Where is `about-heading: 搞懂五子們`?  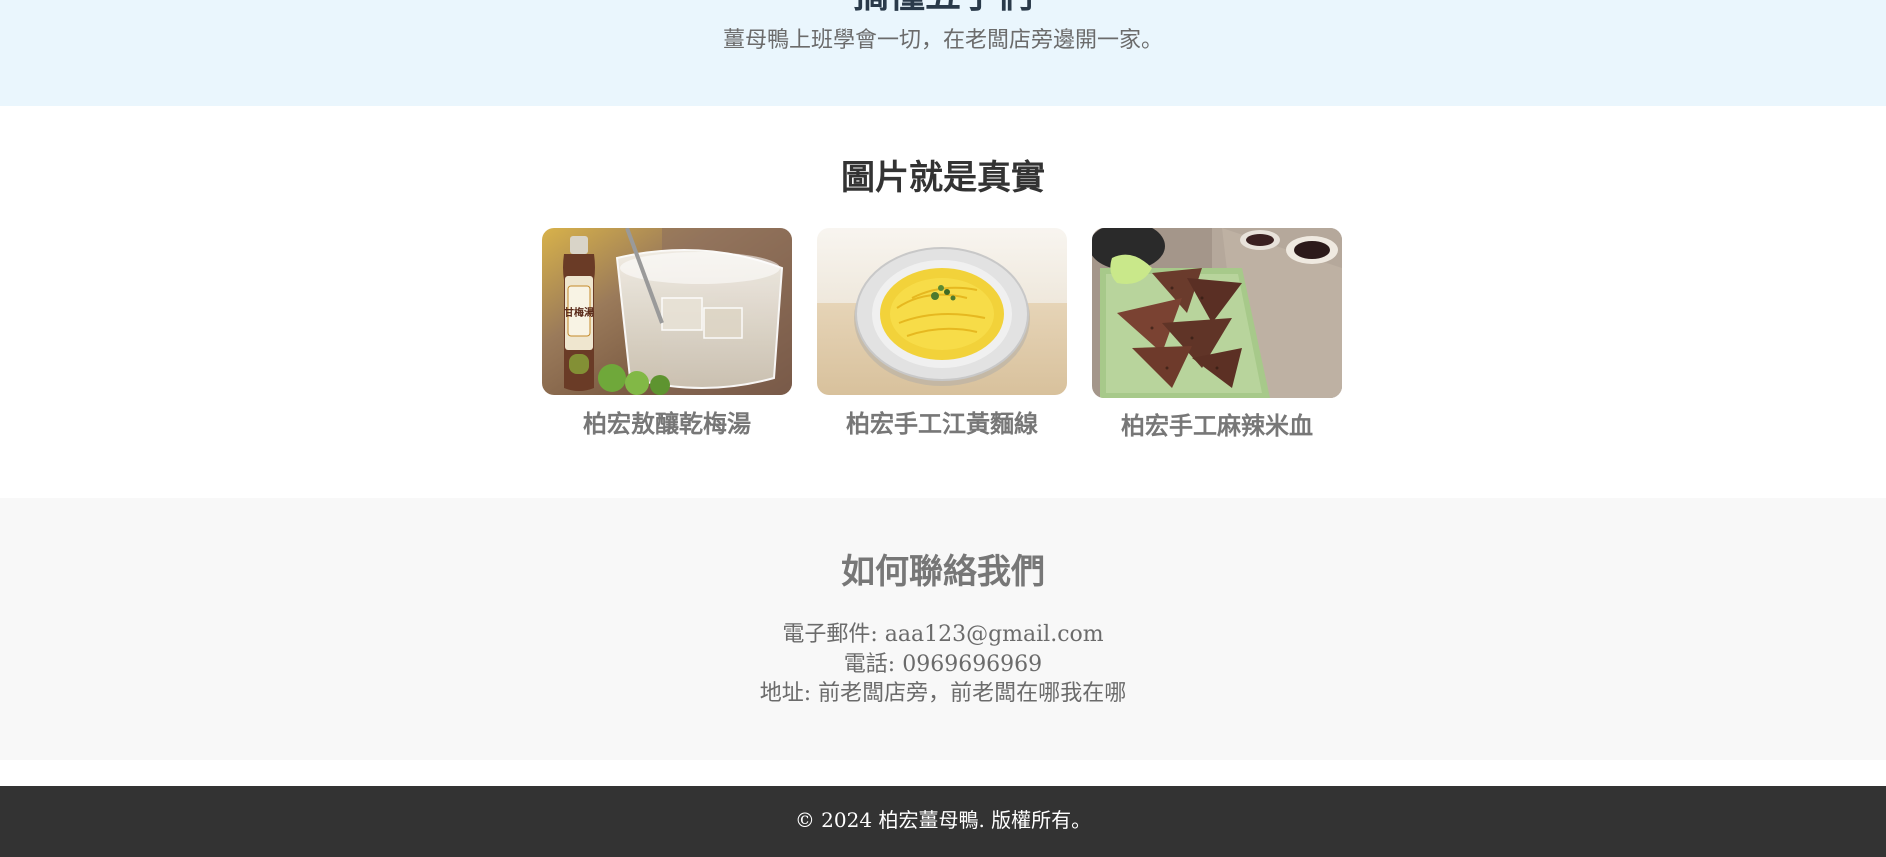
about-heading: 搞懂五子們 is located at coordinates (943, 7).